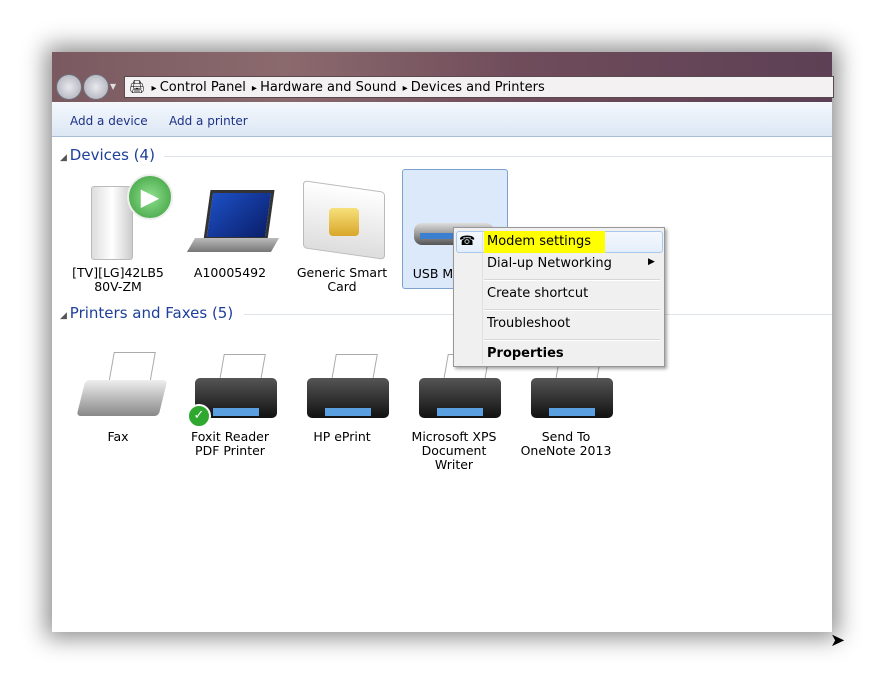  Describe the element at coordinates (118, 279) in the screenshot. I see `device-label: [TV][LG]42LB5 80V-ZM` at that location.